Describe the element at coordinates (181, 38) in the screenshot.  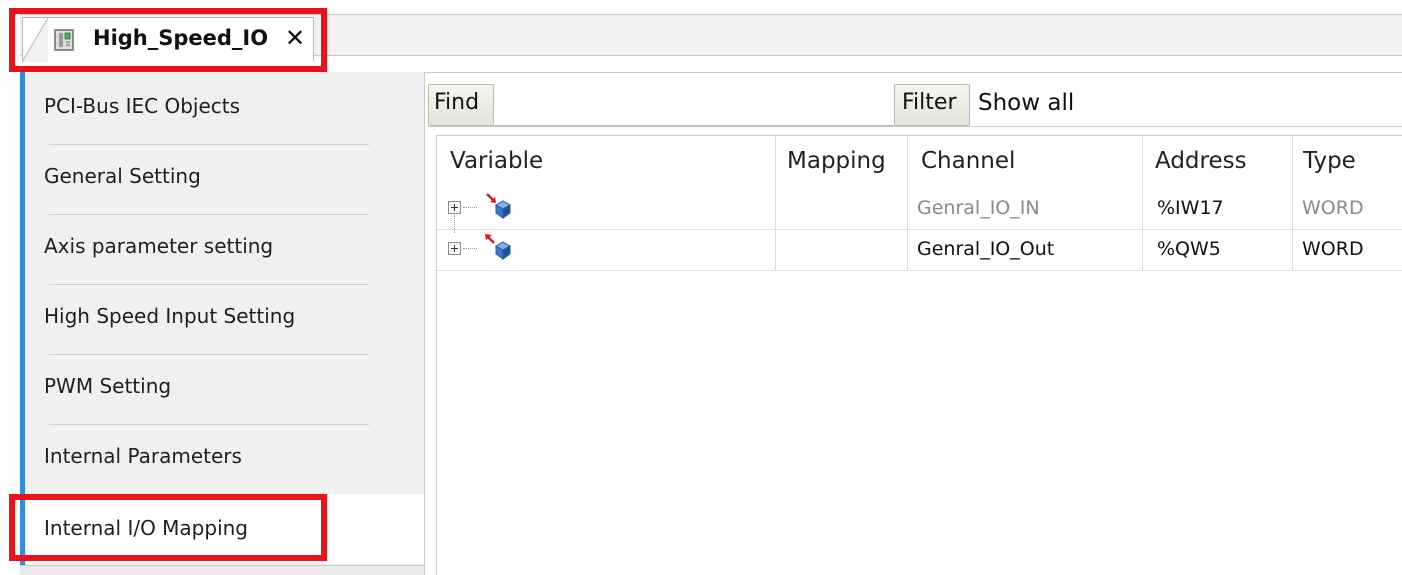
I see `tab-title: High_Speed_IO` at that location.